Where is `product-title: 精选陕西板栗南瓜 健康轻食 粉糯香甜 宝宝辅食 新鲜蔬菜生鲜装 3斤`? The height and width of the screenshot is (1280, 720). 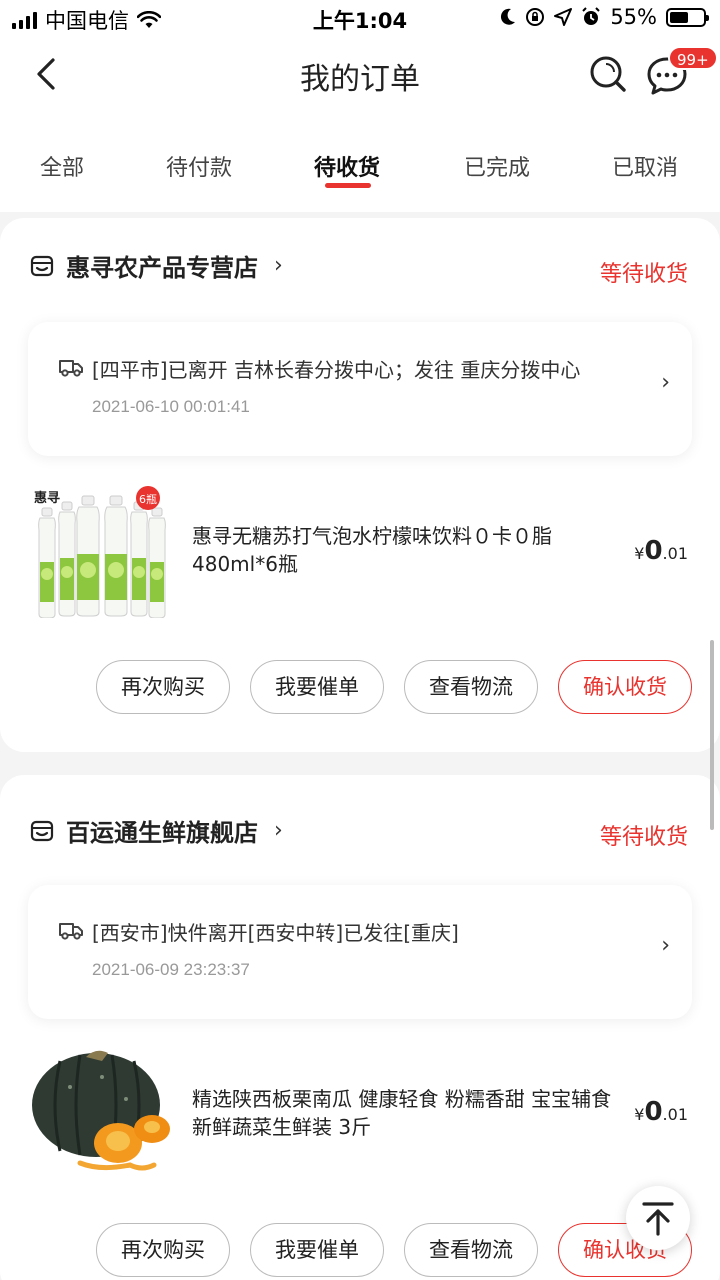
product-title: 精选陕西板栗南瓜 健康轻食 粉糯香甜 宝宝辅食 新鲜蔬菜生鲜装 3斤 is located at coordinates (402, 1113).